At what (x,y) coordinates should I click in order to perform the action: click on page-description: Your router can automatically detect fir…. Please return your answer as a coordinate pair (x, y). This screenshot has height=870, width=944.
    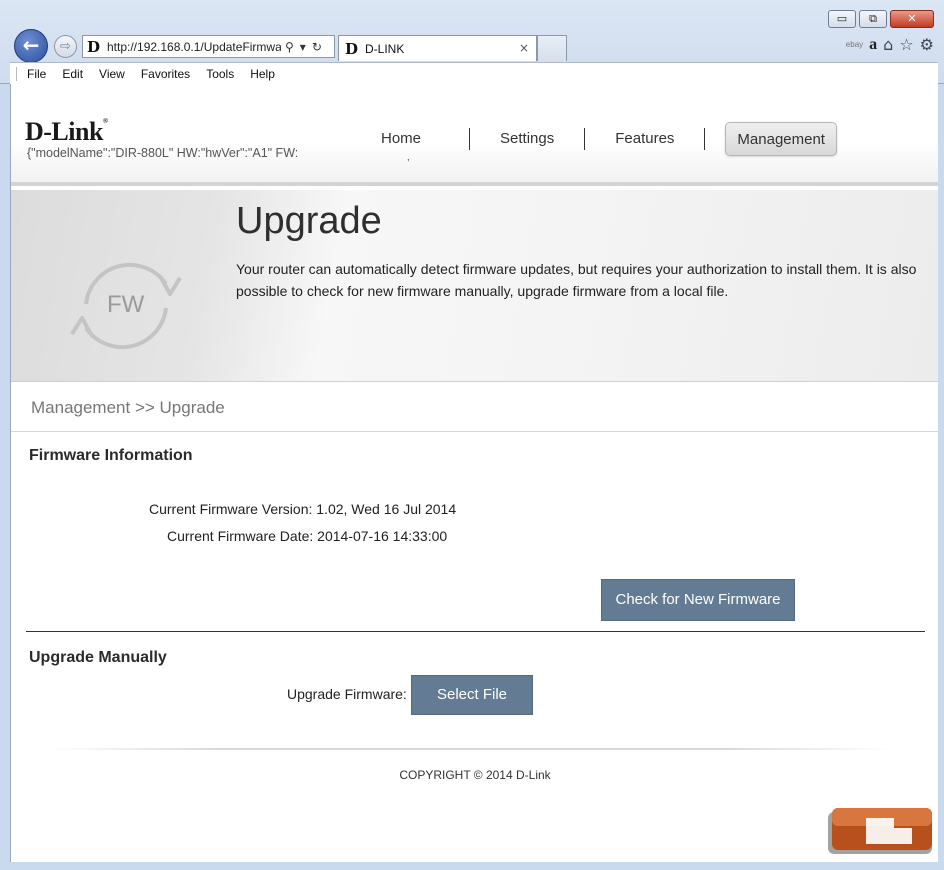
    Looking at the image, I should click on (576, 280).